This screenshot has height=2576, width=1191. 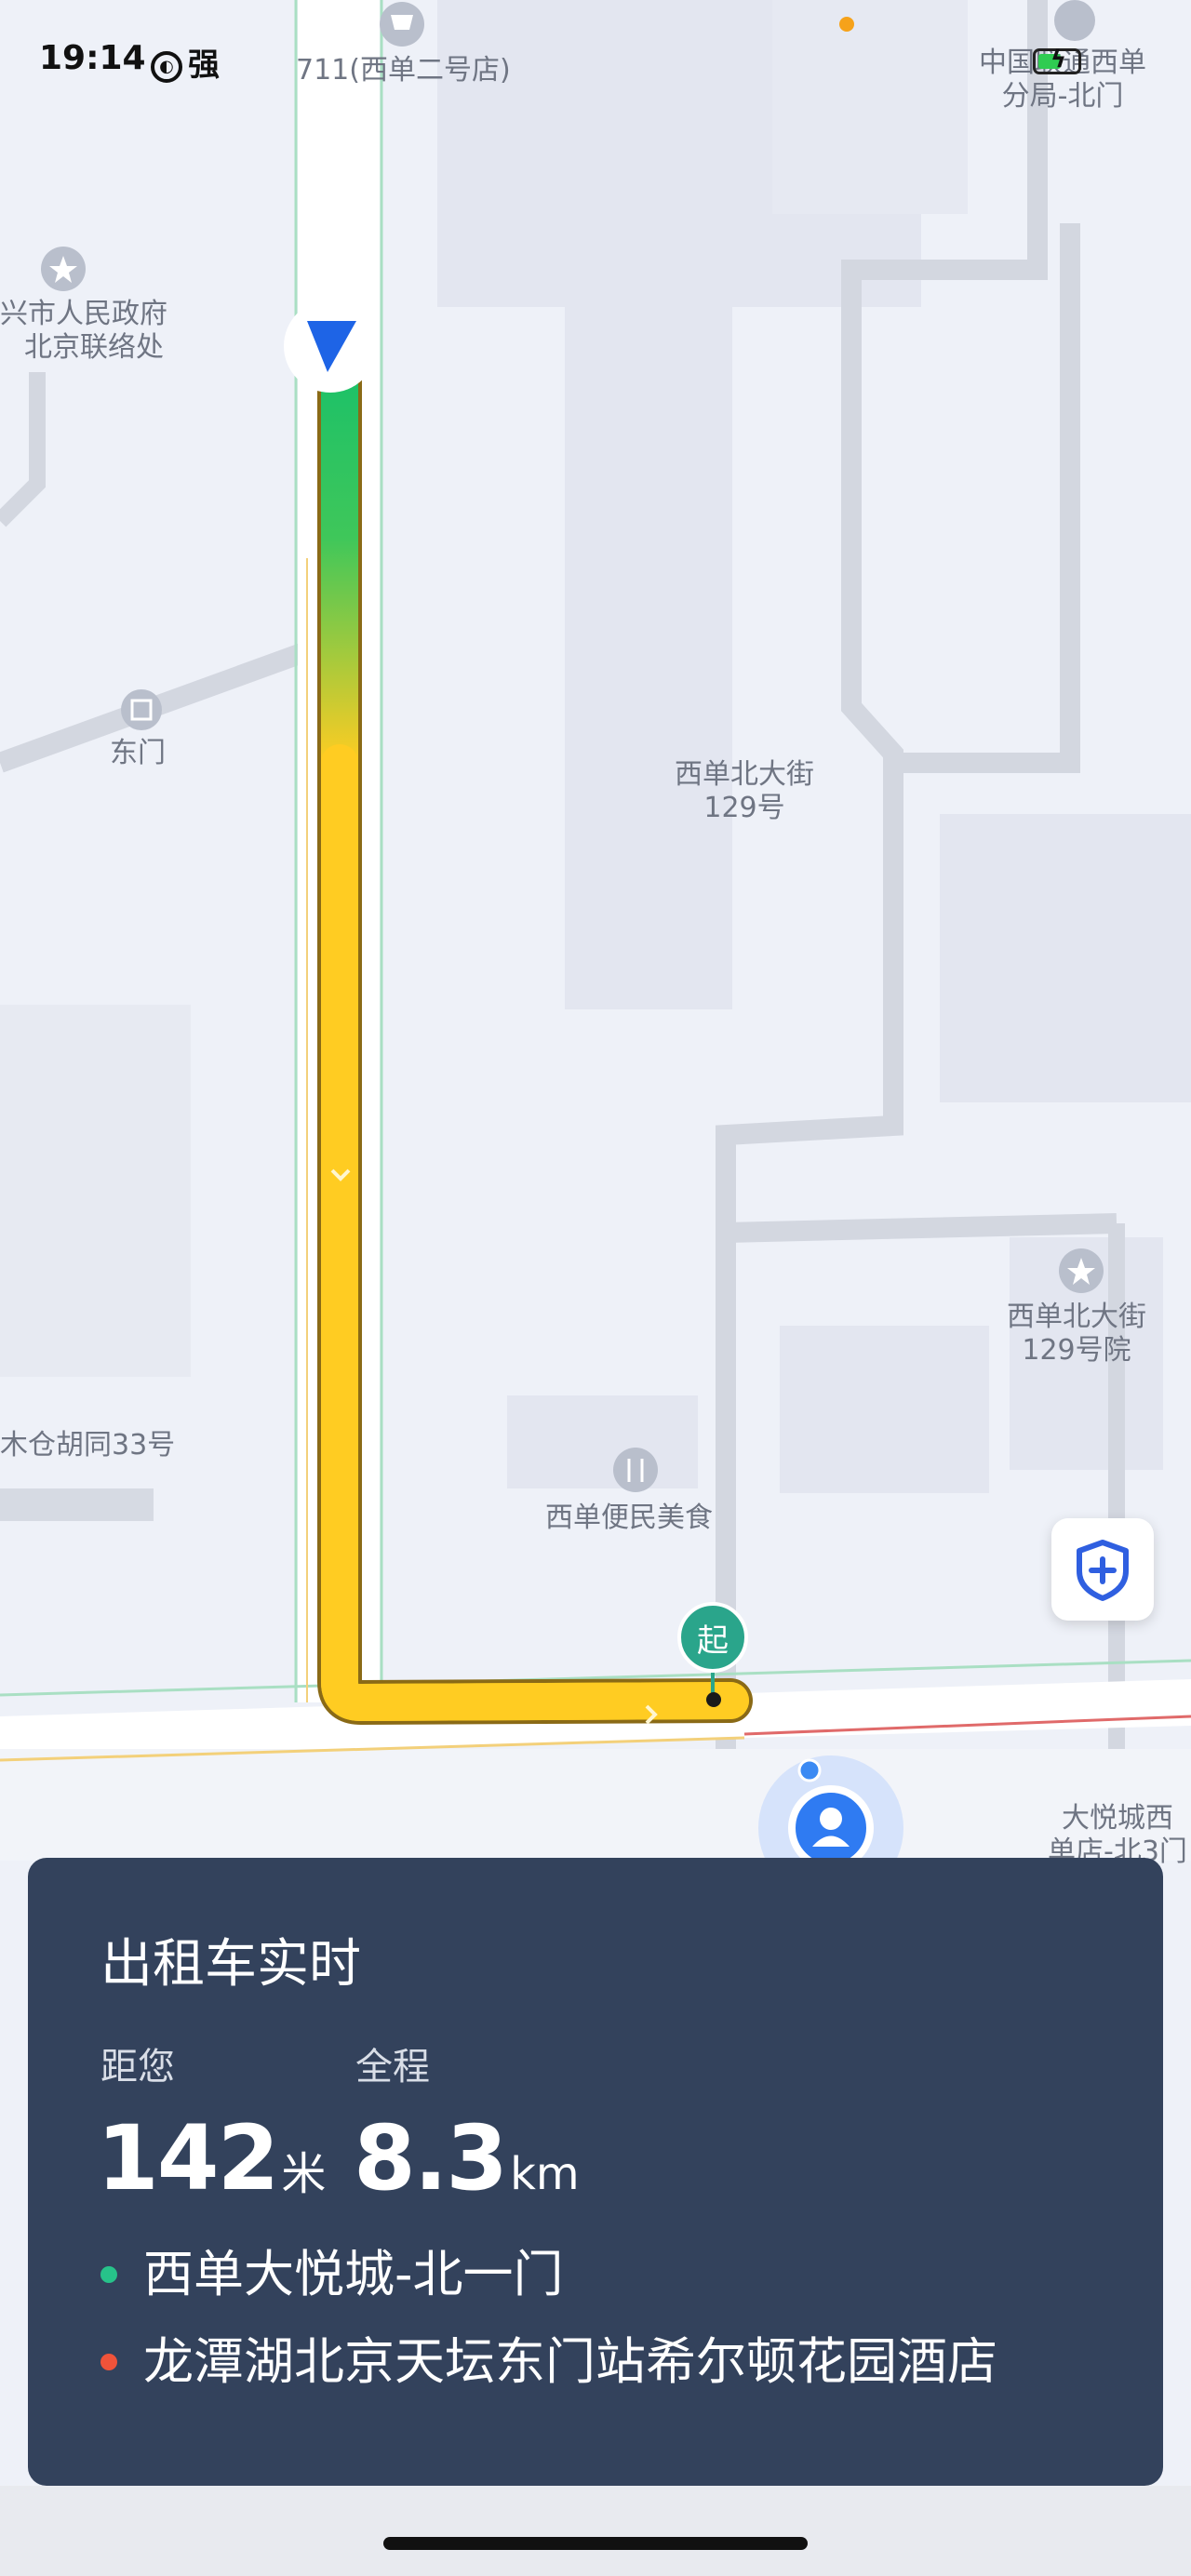 What do you see at coordinates (635, 1470) in the screenshot?
I see `food-icon` at bounding box center [635, 1470].